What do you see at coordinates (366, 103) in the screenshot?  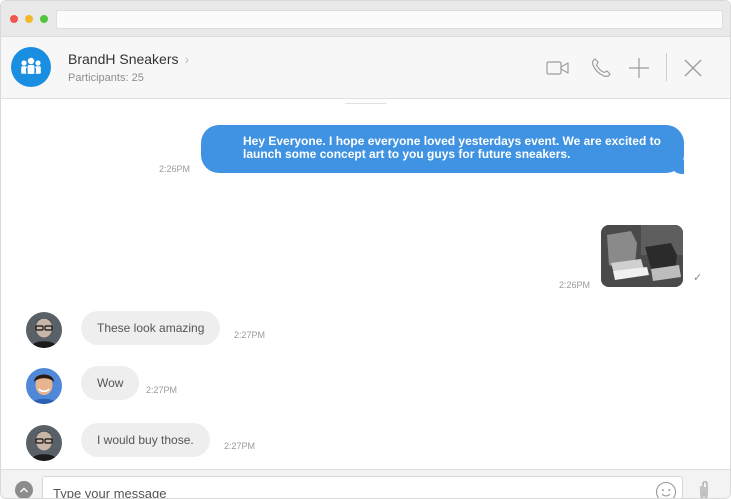 I see `scroll-indicator` at bounding box center [366, 103].